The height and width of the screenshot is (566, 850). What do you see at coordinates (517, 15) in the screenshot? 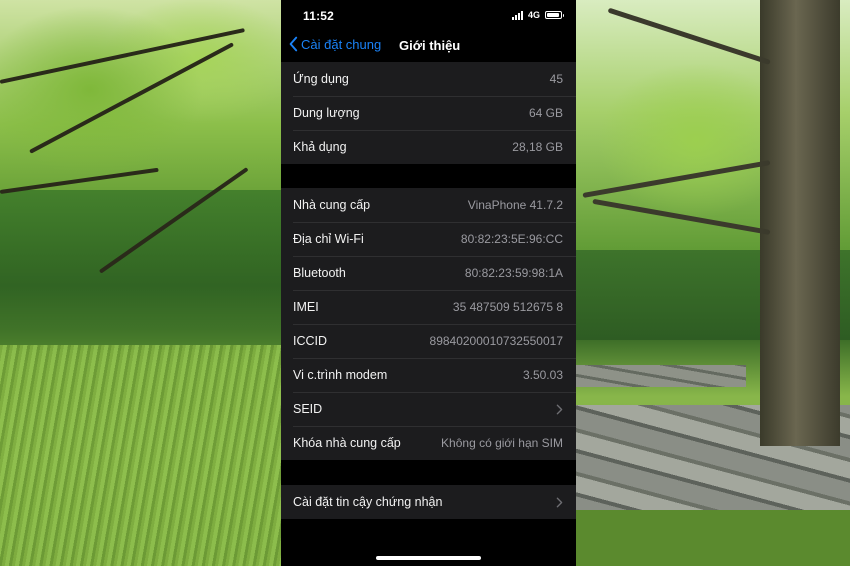
I see `signal-icon` at bounding box center [517, 15].